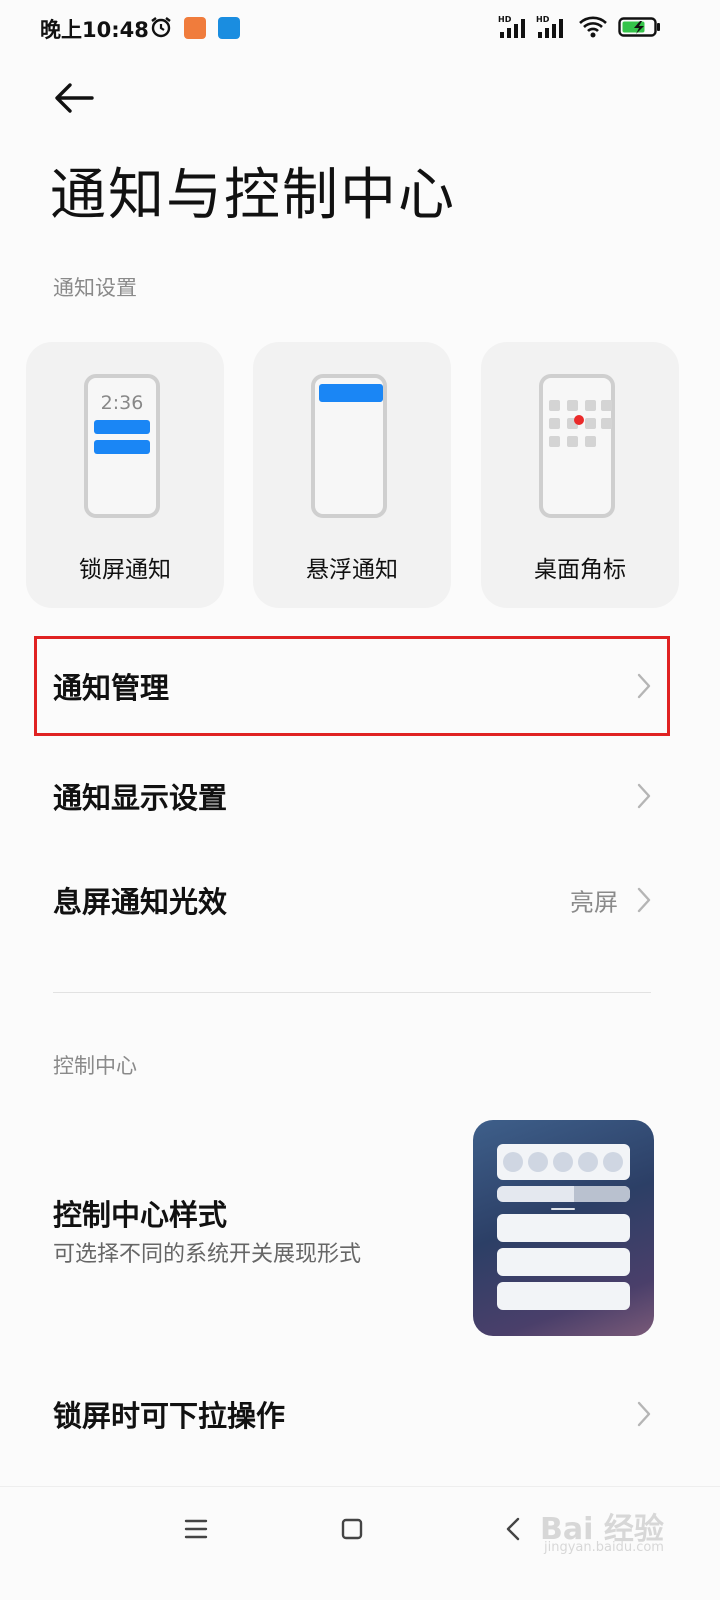 This screenshot has height=1600, width=720. Describe the element at coordinates (95, 288) in the screenshot. I see `section-label-notification: 通知设置` at that location.